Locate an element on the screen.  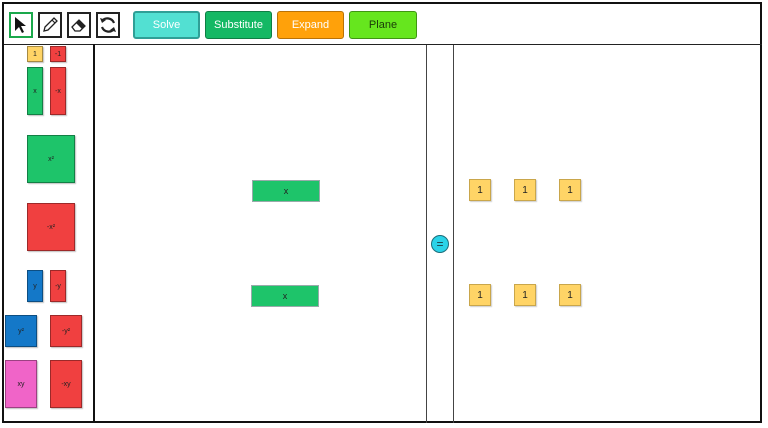
reset-tool is located at coordinates (108, 25).